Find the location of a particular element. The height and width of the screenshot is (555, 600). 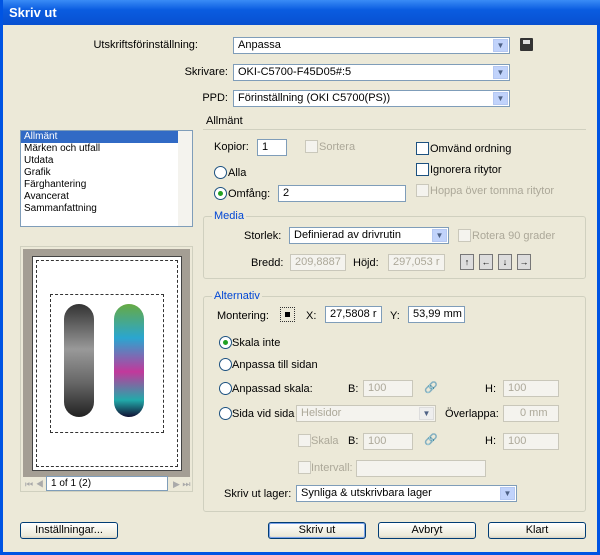

ignore-artboards-label: Ignorera ritytor is located at coordinates (466, 170).